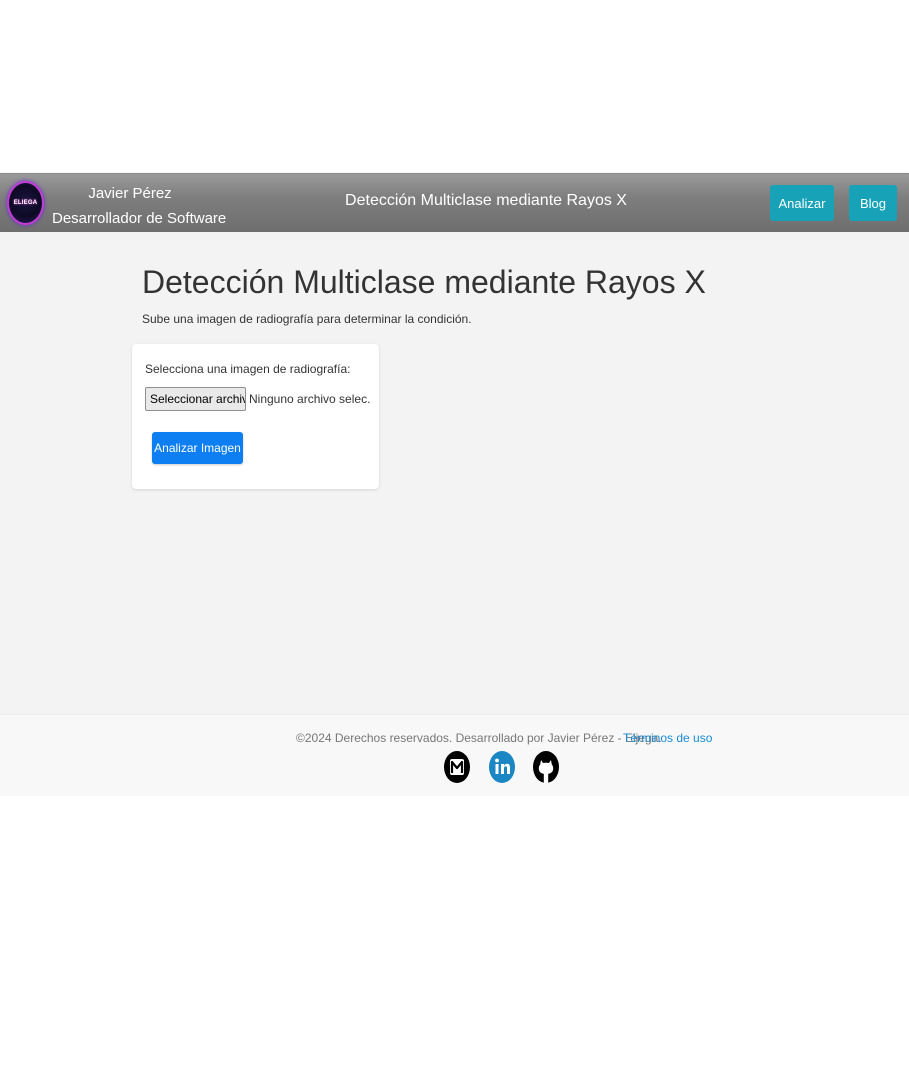  I want to click on upload-card: Selecciona una imagen de radiografía, so click(255, 416).